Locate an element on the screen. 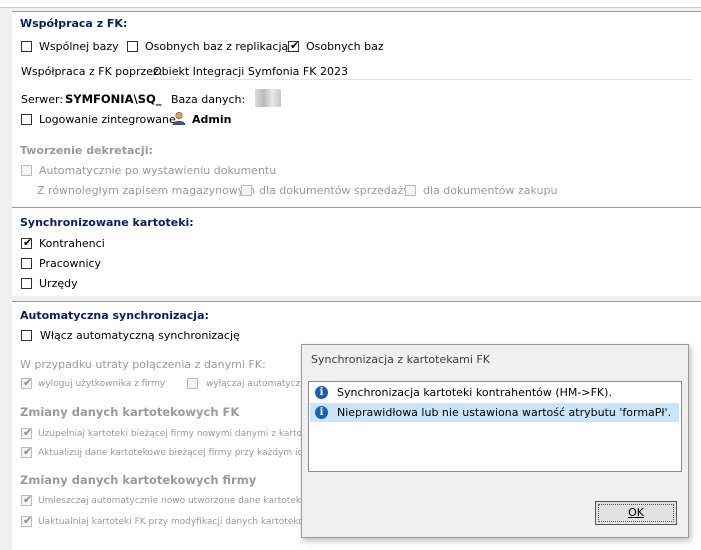 This screenshot has height=550, width=701. dialog-title: Synchronizacja z kartotekami FK is located at coordinates (400, 359).